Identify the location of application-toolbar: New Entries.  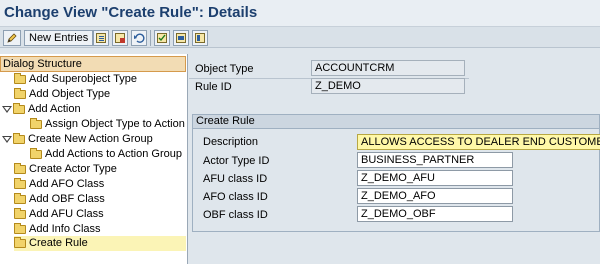
(300, 37).